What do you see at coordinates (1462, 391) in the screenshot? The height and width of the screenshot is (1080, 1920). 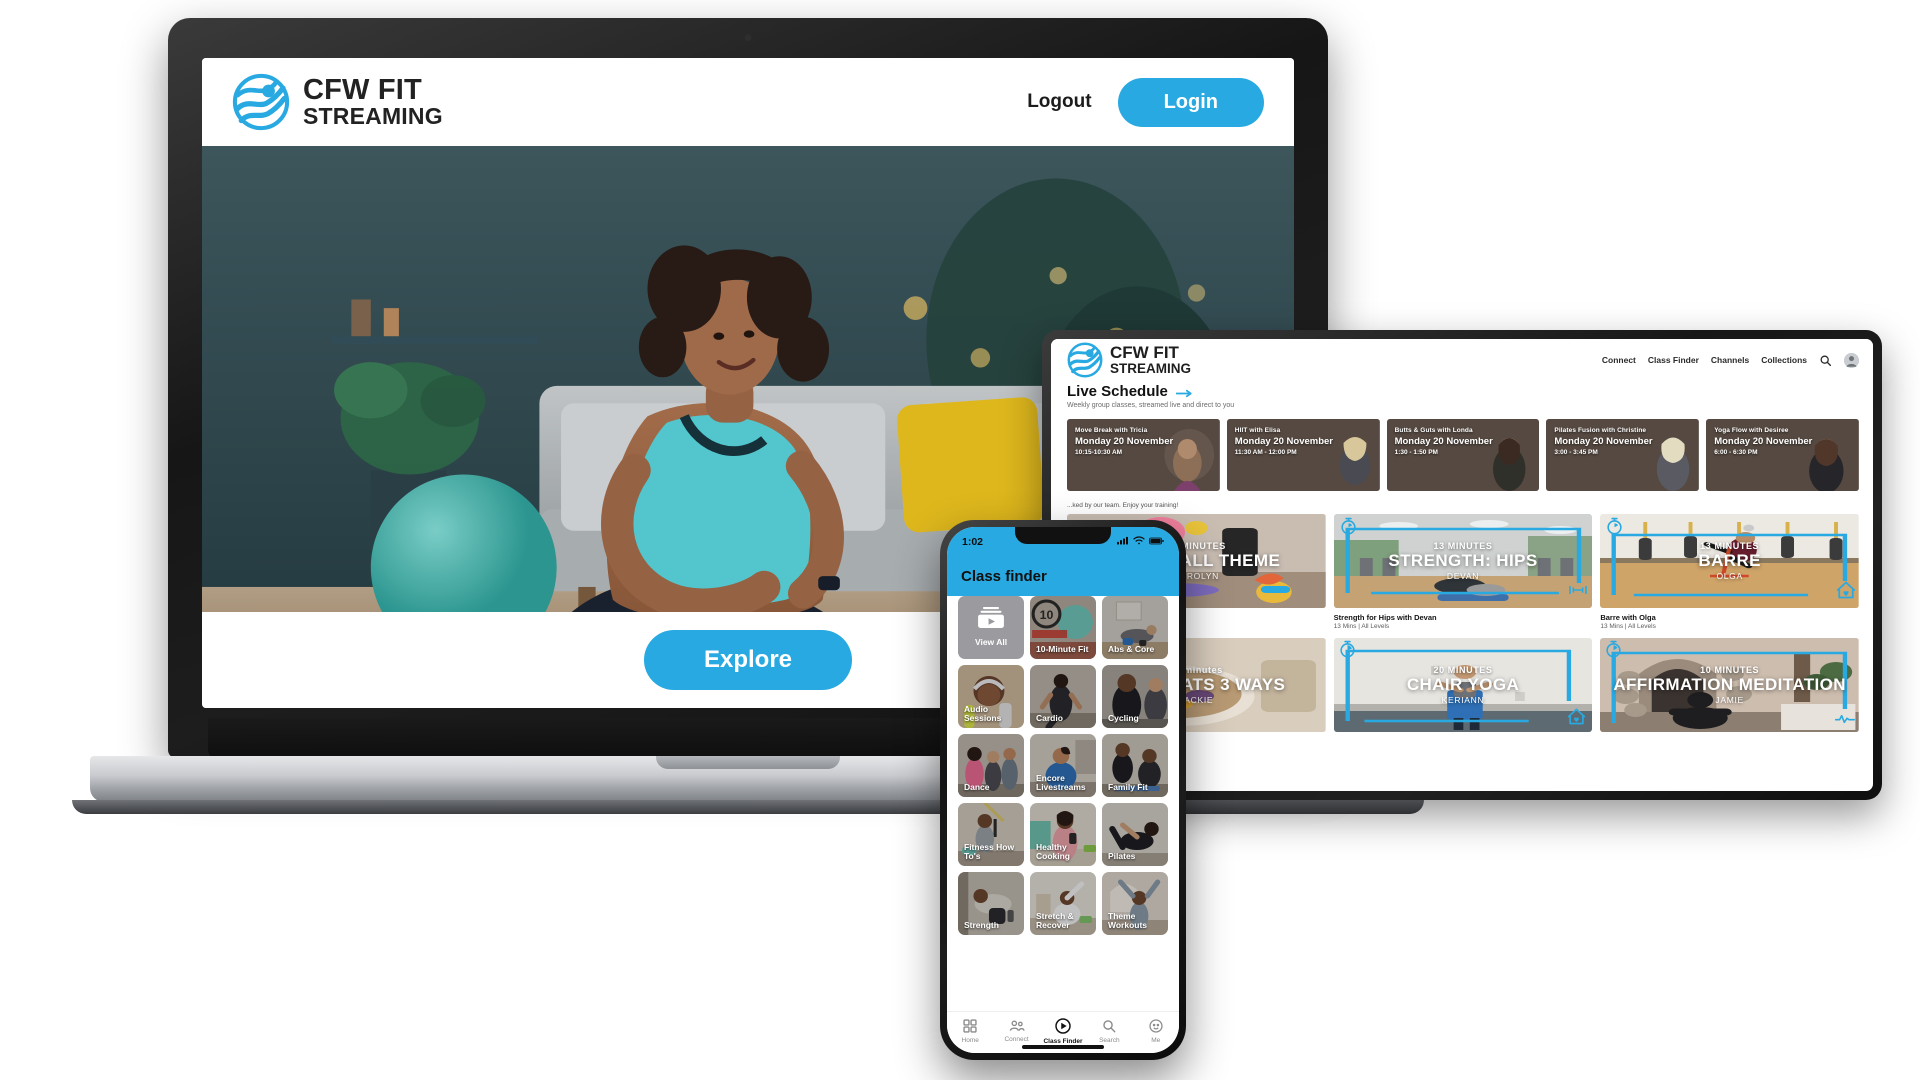 I see `live-schedule-title-row: Live Schedule` at bounding box center [1462, 391].